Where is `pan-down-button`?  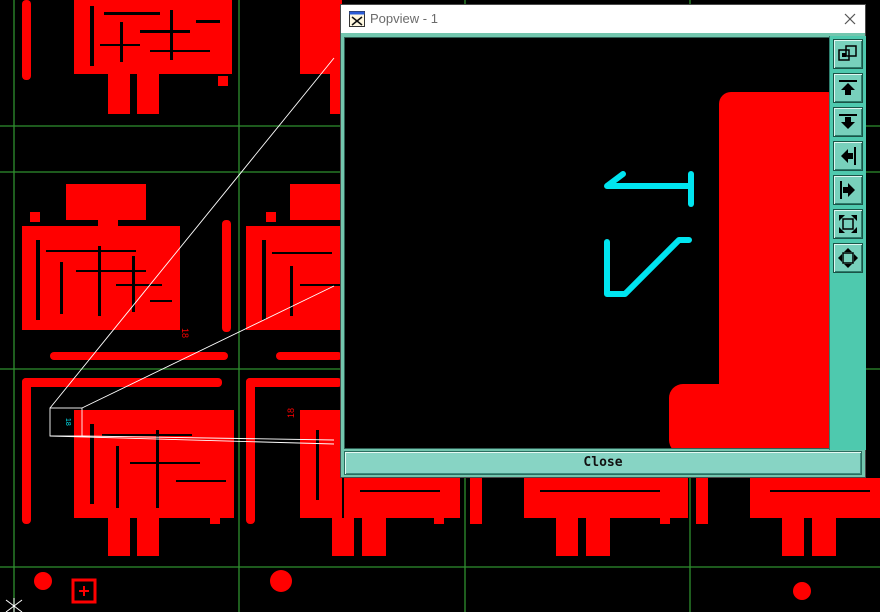 pan-down-button is located at coordinates (848, 122).